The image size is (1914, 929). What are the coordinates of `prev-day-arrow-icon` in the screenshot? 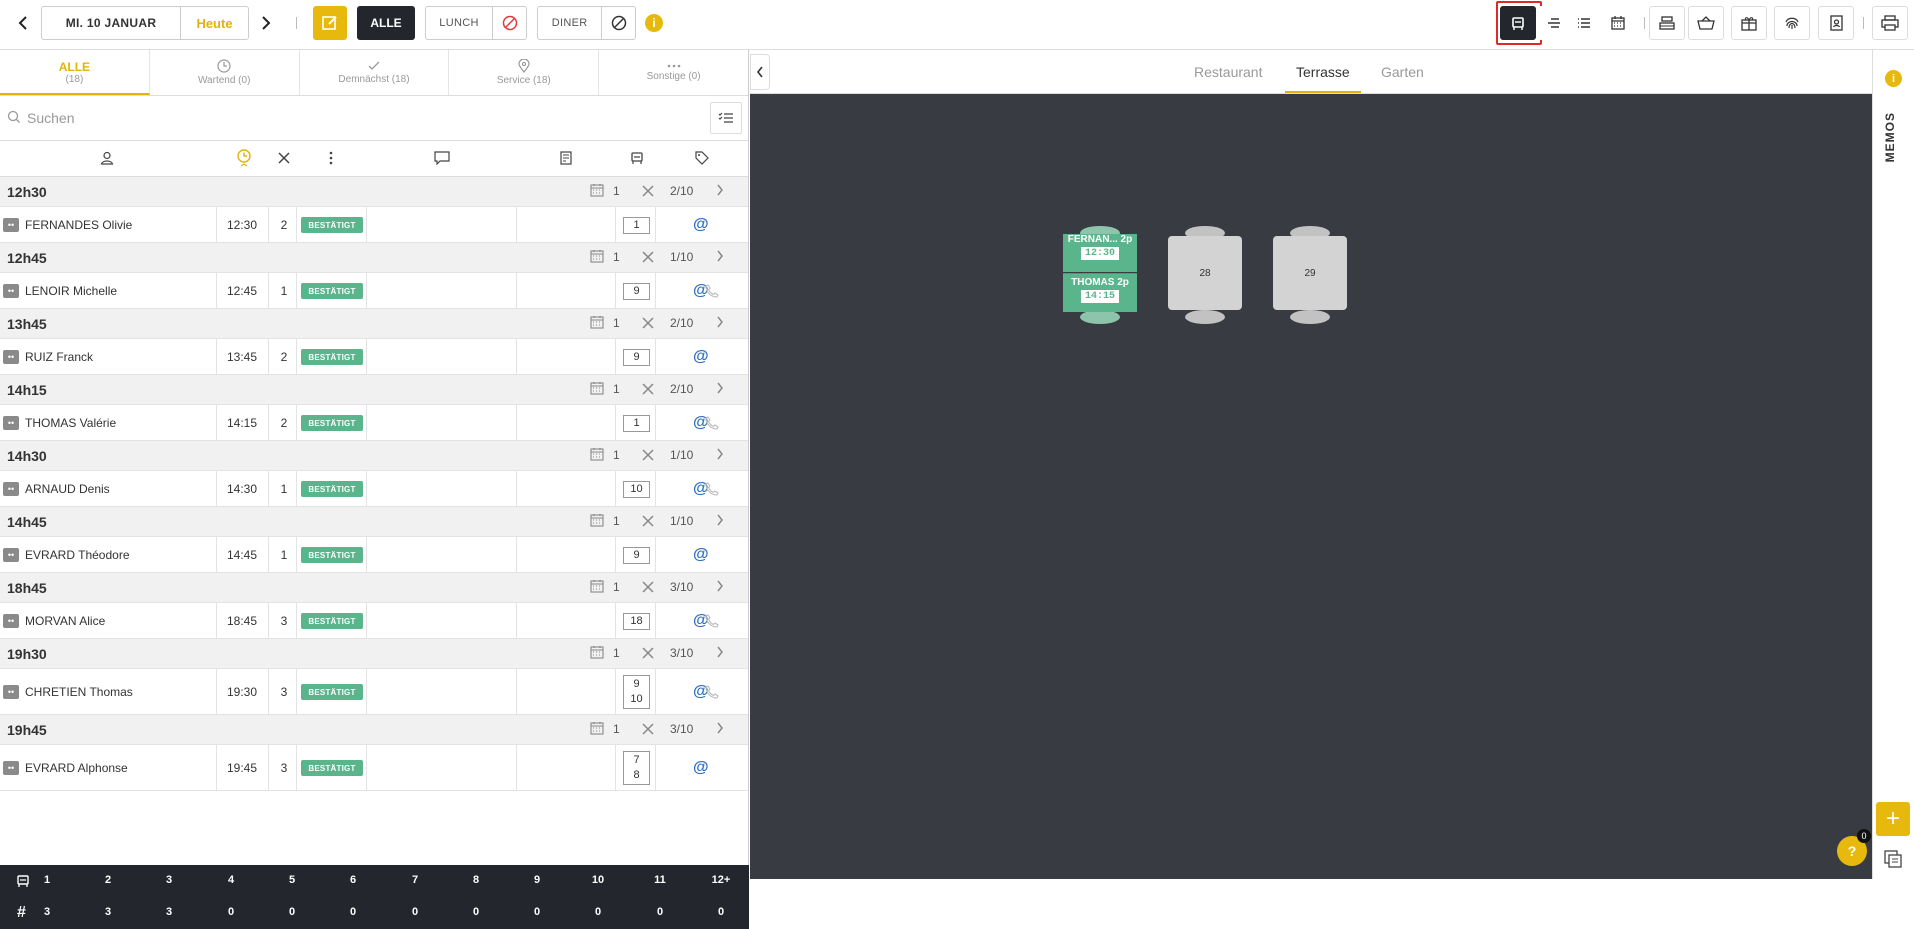 It's located at (23, 23).